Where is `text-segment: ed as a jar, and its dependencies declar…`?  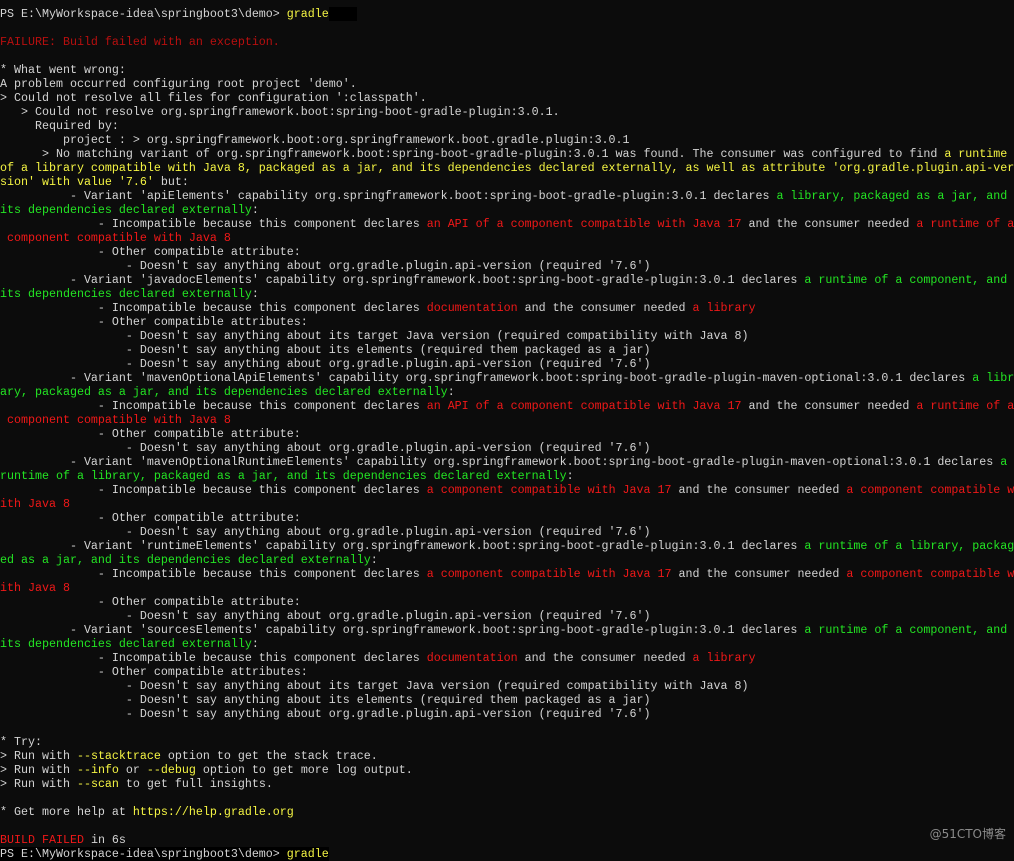
text-segment: ed as a jar, and its dependencies declar… is located at coordinates (185, 560).